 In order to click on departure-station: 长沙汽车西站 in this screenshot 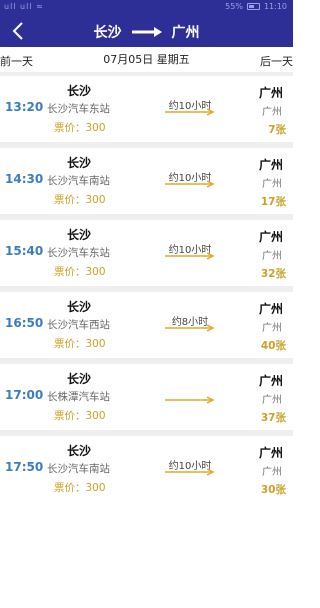, I will do `click(78, 325)`.